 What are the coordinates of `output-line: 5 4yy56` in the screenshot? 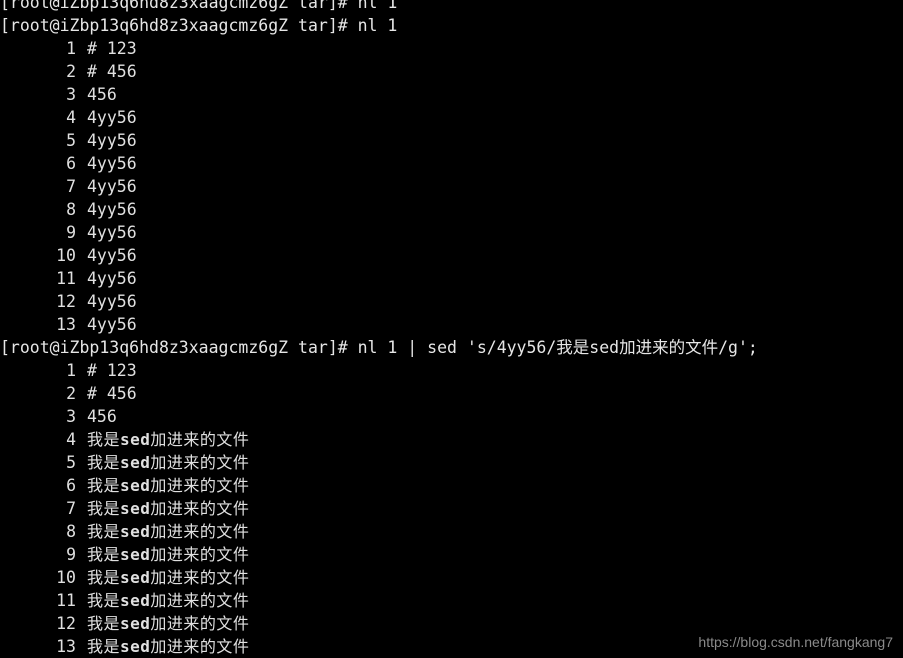 It's located at (451, 140).